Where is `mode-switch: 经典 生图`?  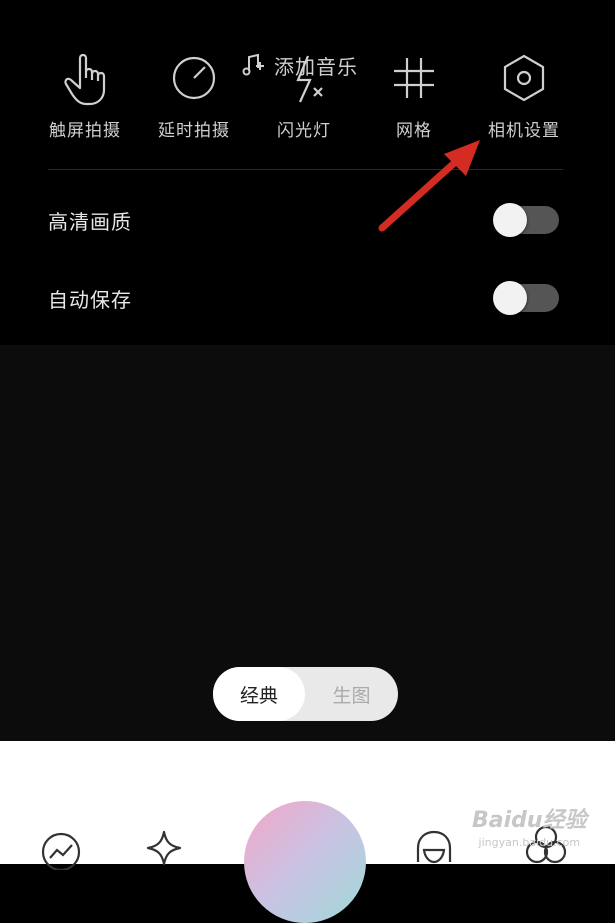 mode-switch: 经典 生图 is located at coordinates (305, 694).